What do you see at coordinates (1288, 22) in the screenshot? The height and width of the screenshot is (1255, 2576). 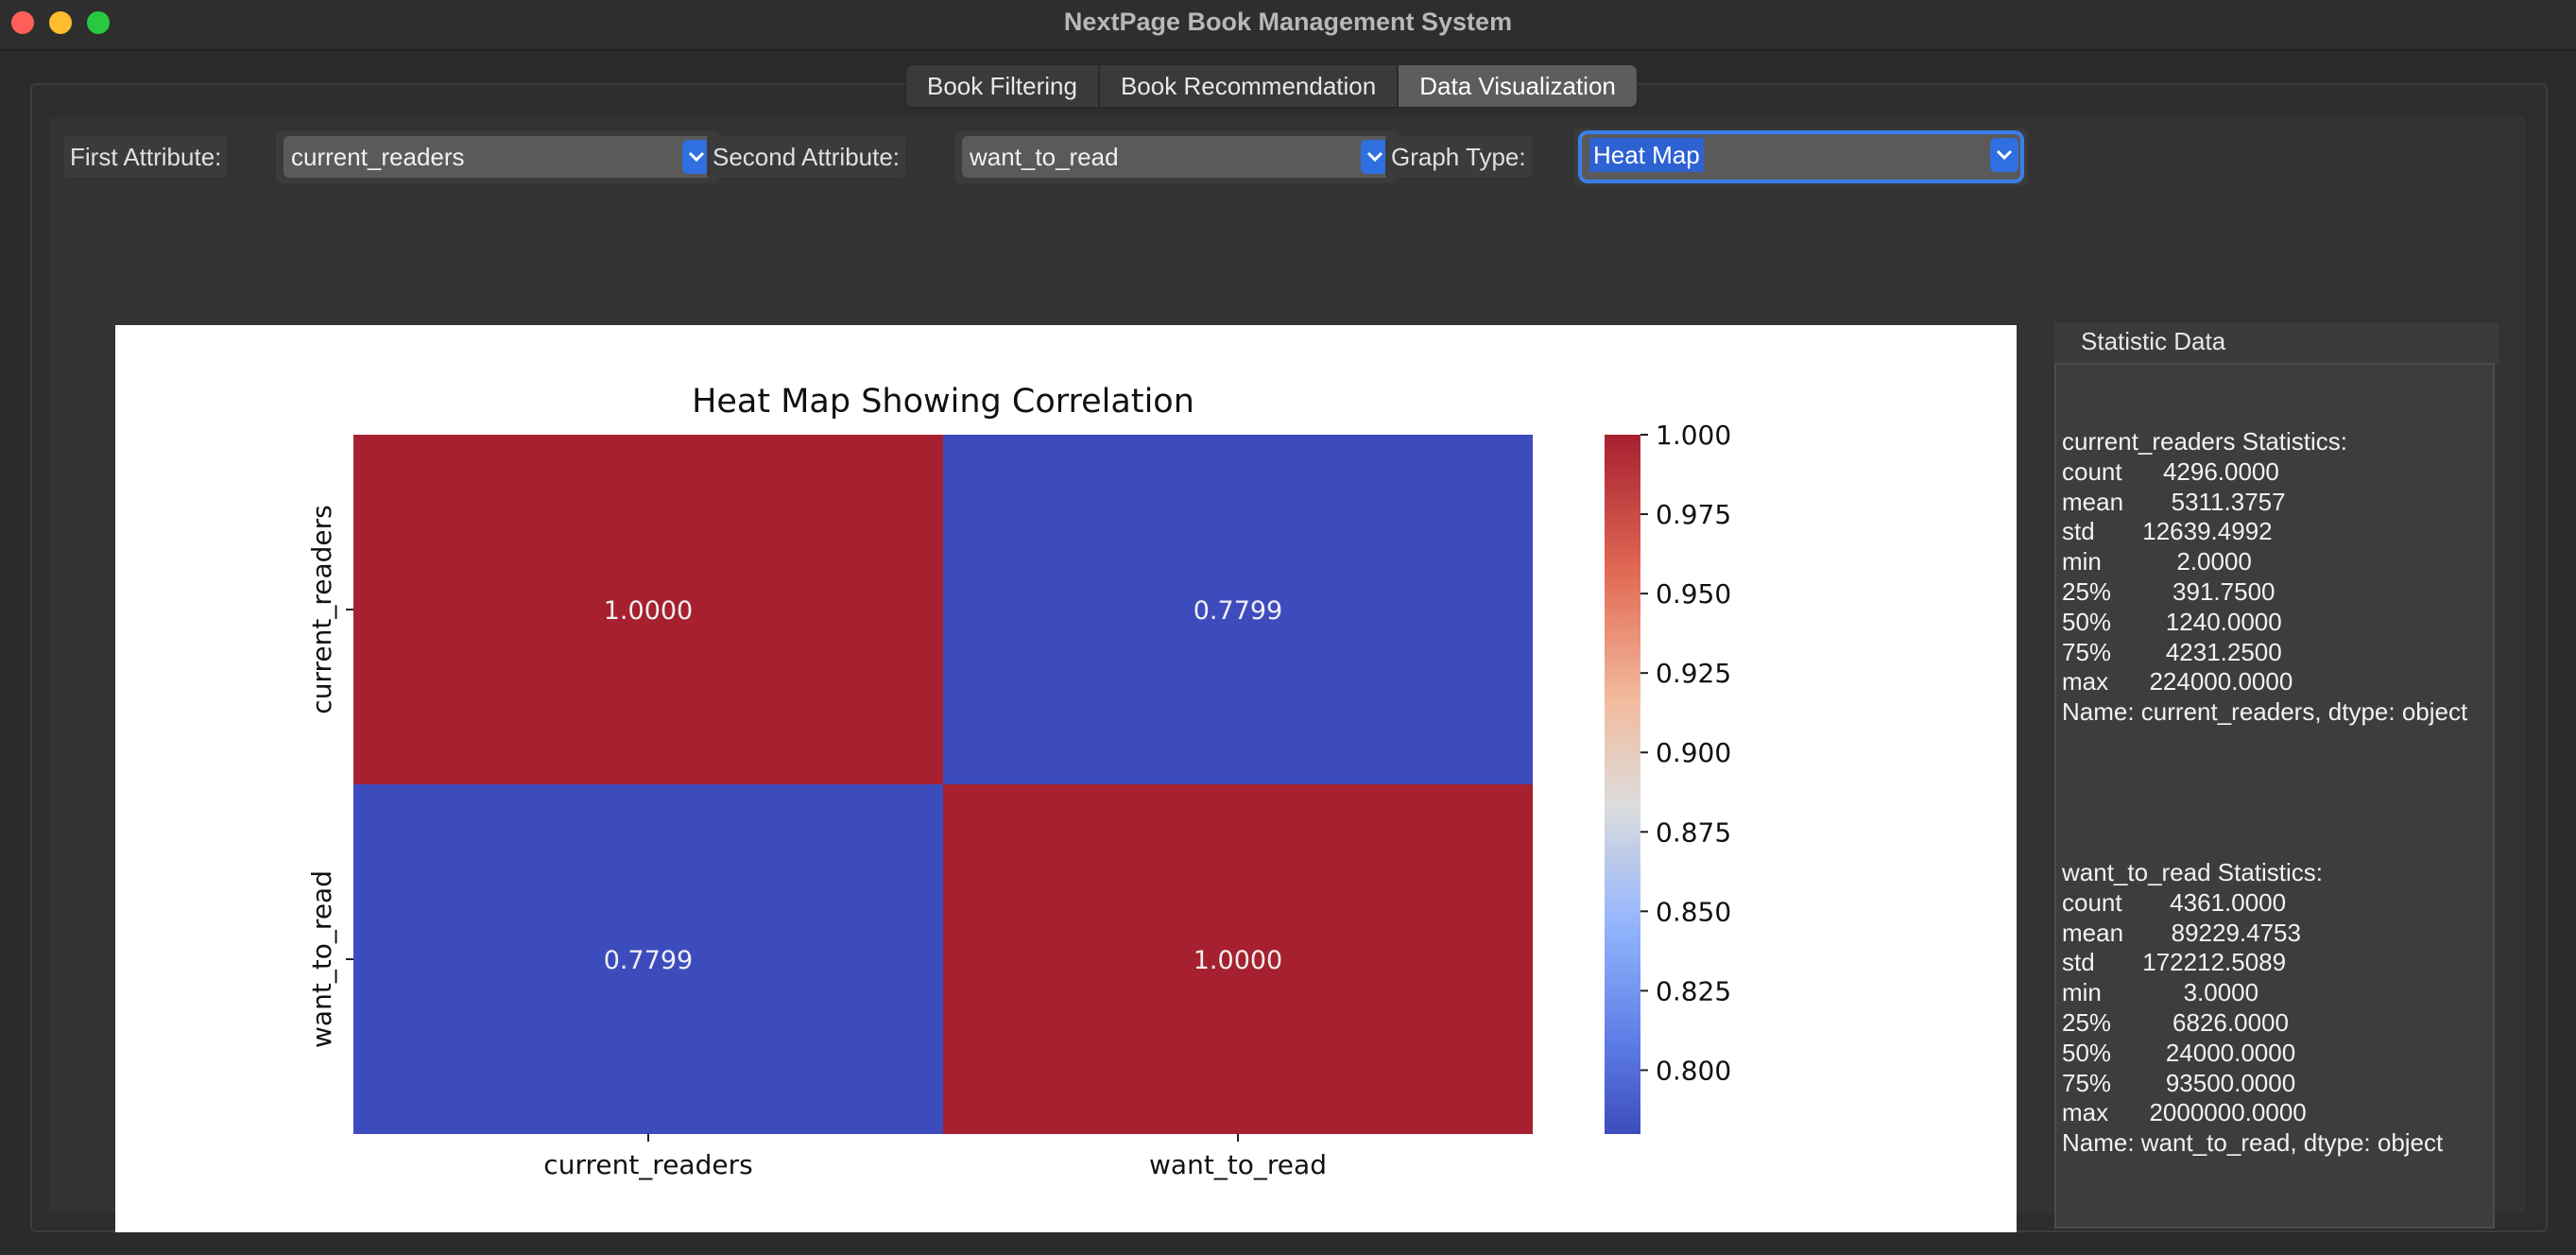 I see `window-title: NextPage Book Management System` at bounding box center [1288, 22].